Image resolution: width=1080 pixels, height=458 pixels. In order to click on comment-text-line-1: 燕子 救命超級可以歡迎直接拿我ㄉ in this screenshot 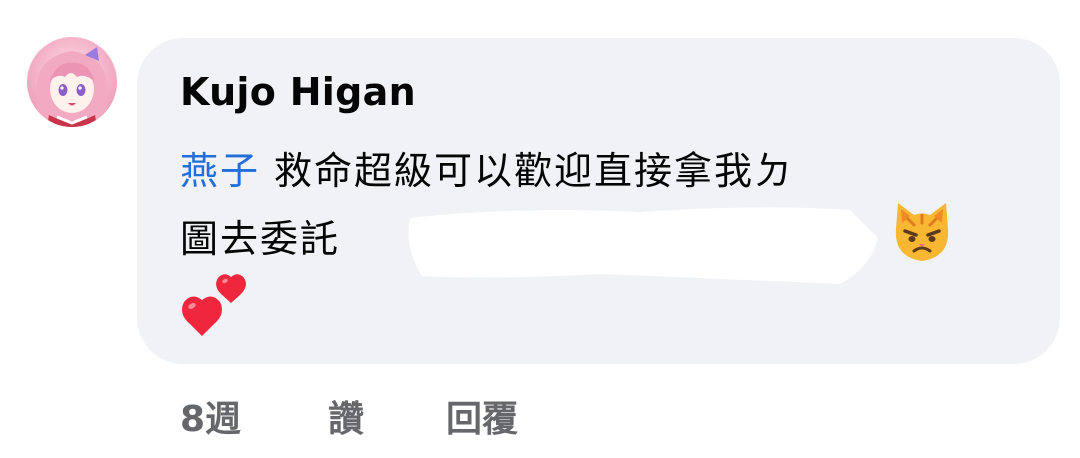, I will do `click(487, 167)`.